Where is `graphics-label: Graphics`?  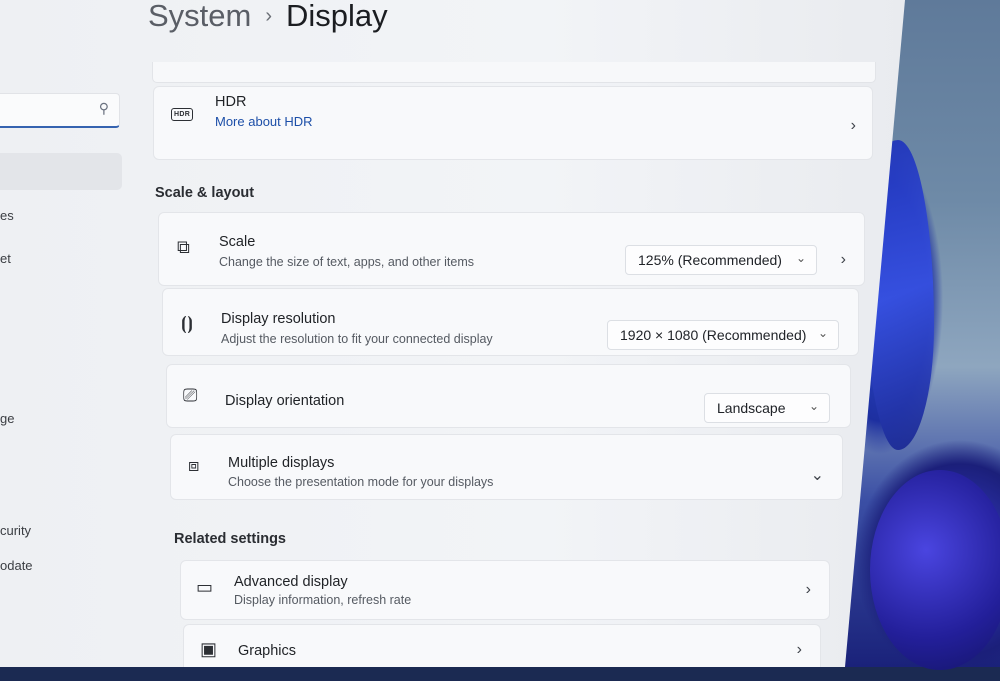 graphics-label: Graphics is located at coordinates (267, 651).